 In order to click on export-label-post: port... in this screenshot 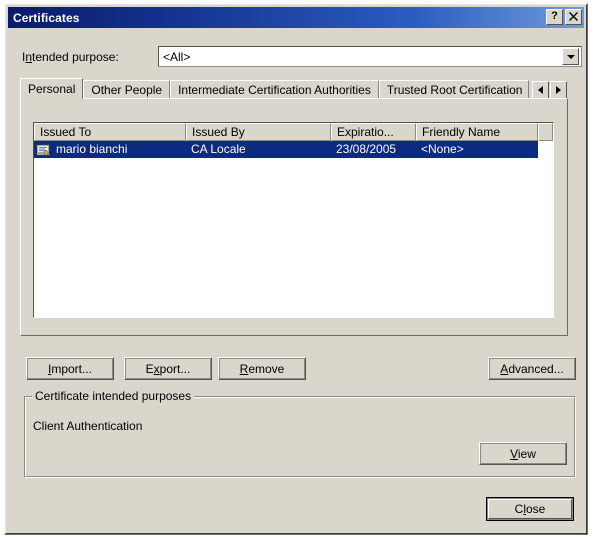, I will do `click(175, 368)`.